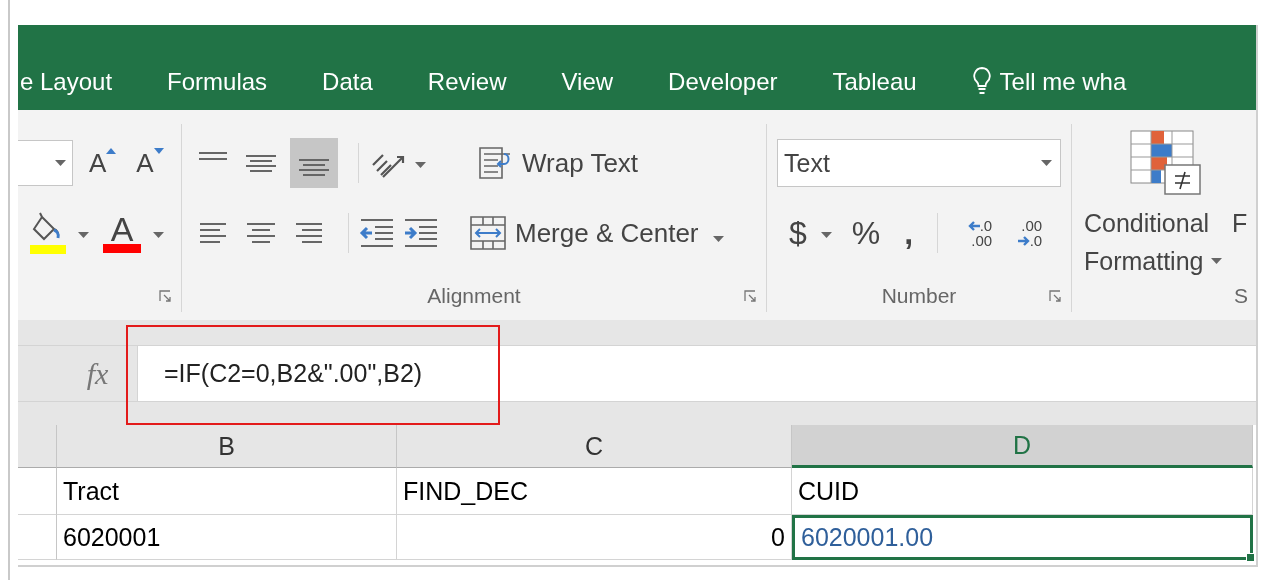 The width and height of the screenshot is (1273, 580). Describe the element at coordinates (150, 163) in the screenshot. I see `shrink-font-button: A` at that location.